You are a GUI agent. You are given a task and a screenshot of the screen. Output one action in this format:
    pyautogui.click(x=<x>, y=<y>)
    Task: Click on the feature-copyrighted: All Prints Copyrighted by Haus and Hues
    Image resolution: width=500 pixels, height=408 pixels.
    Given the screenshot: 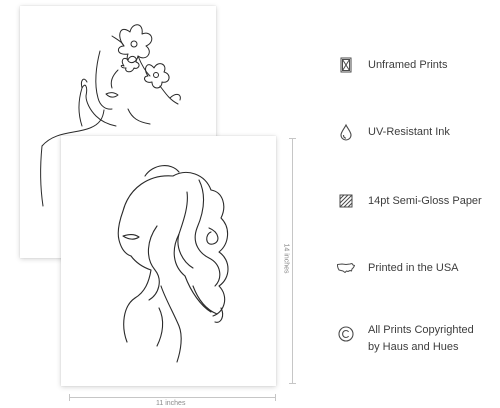 What is the action you would take?
    pyautogui.click(x=405, y=339)
    